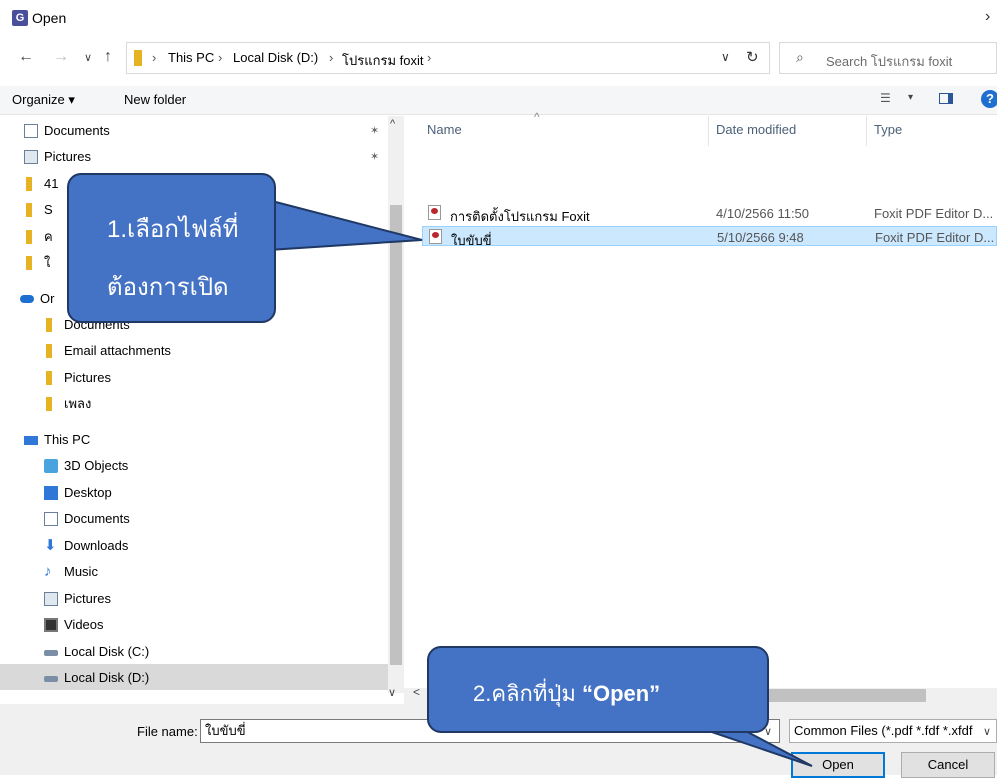 Image resolution: width=997 pixels, height=778 pixels. What do you see at coordinates (48, 236) in the screenshot?
I see `sidebar-item-label: ค` at bounding box center [48, 236].